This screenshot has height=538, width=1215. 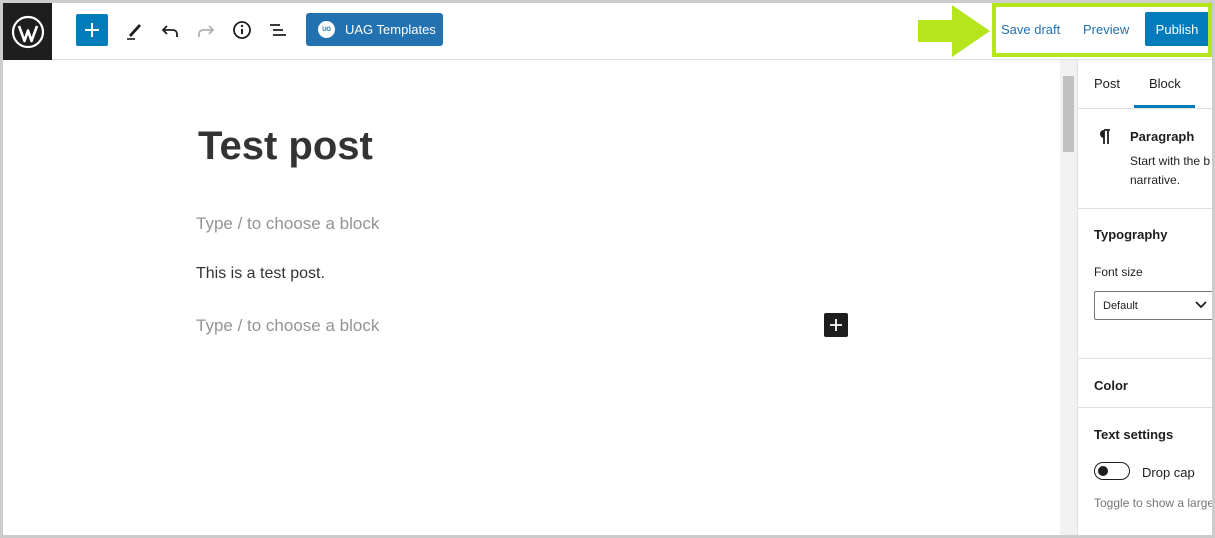 I want to click on text-settings-panel-toggle: Text settings, so click(x=1133, y=434).